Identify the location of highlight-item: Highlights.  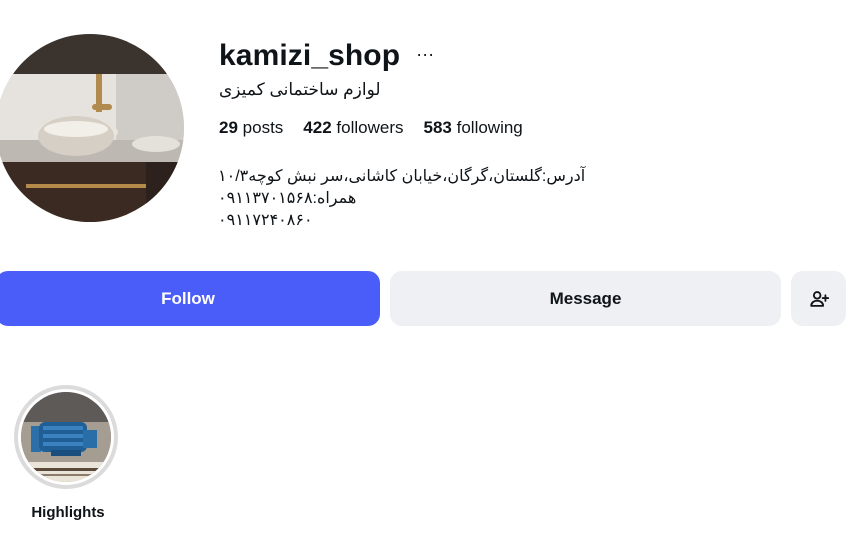
(68, 453).